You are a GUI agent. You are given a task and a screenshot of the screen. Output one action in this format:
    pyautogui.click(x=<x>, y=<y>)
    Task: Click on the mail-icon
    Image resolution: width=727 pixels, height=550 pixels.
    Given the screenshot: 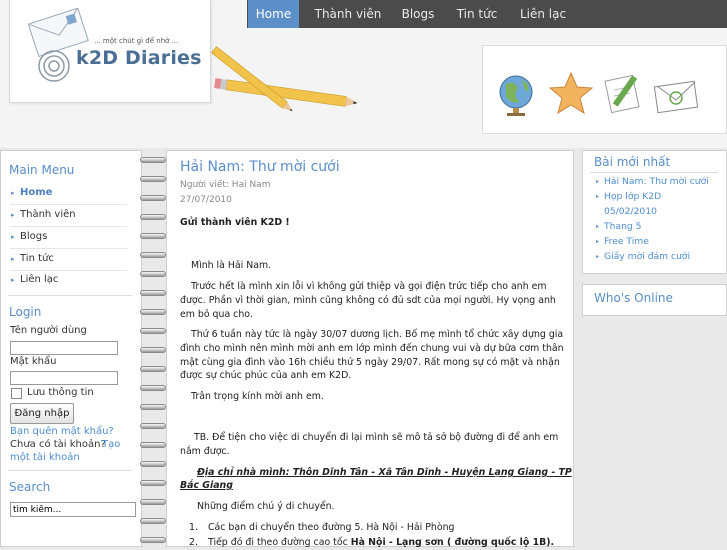 What is the action you would take?
    pyautogui.click(x=677, y=93)
    